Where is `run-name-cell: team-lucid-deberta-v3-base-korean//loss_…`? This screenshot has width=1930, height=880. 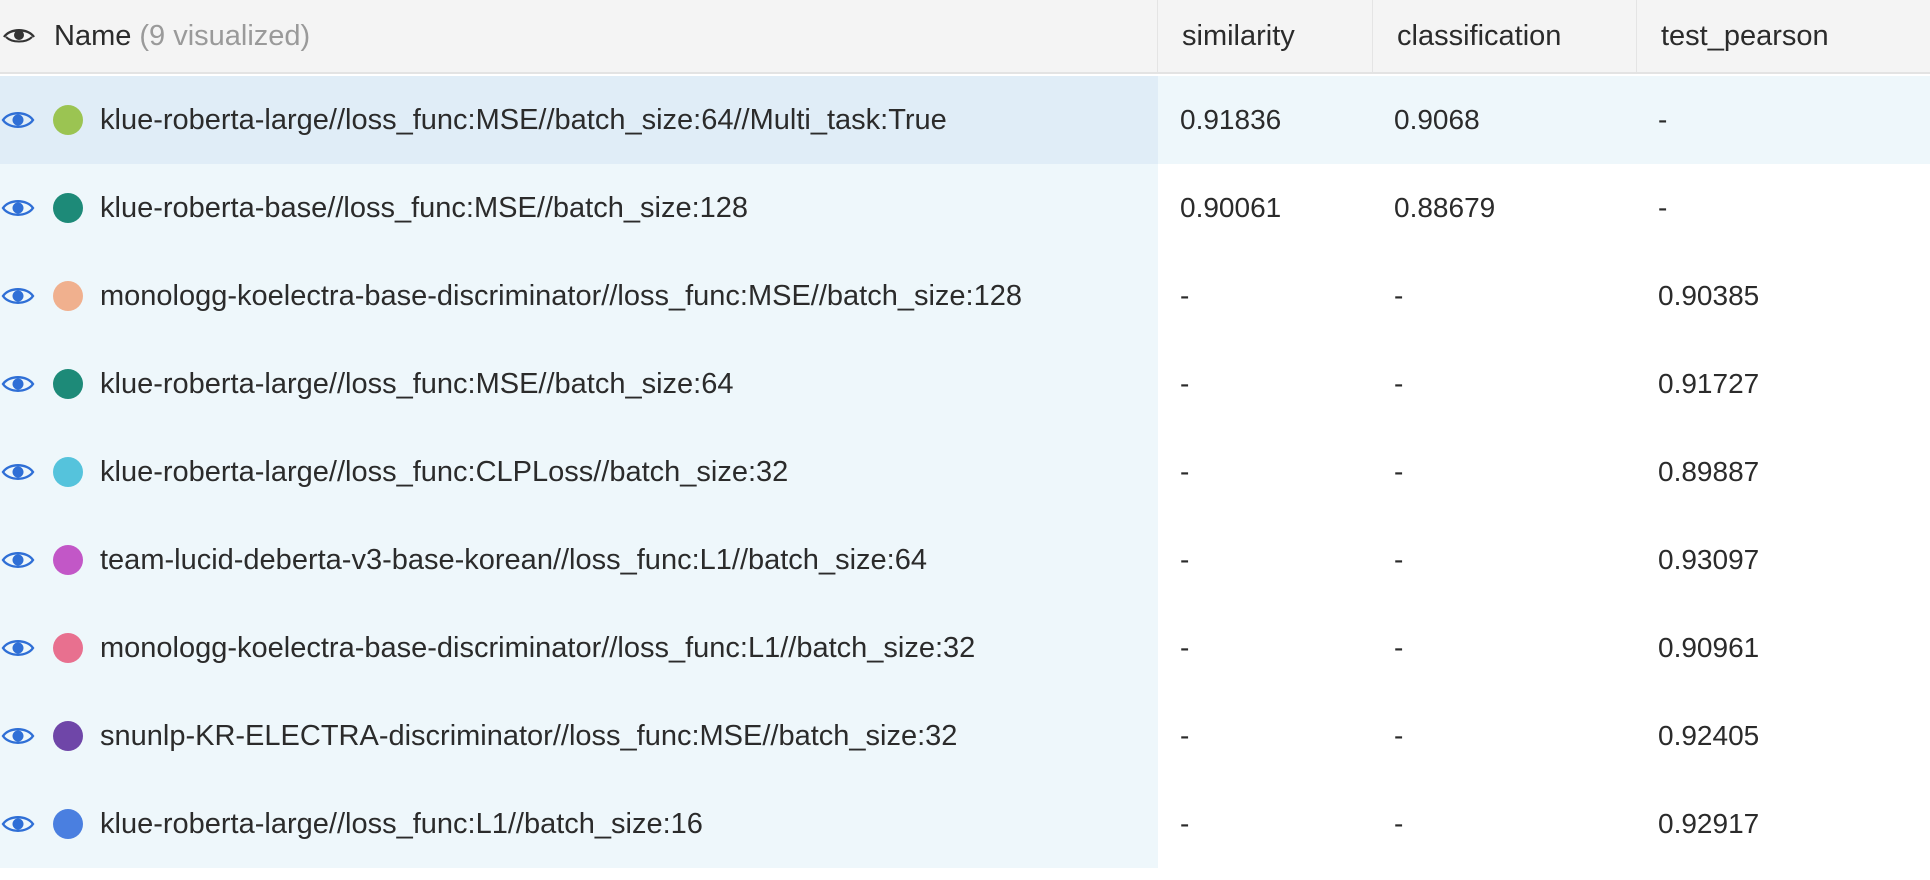
run-name-cell: team-lucid-deberta-v3-base-korean//loss_… is located at coordinates (579, 560).